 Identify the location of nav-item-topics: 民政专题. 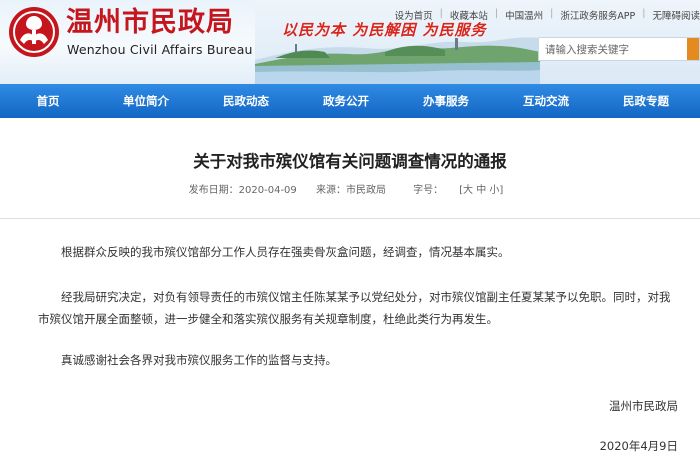
(646, 101).